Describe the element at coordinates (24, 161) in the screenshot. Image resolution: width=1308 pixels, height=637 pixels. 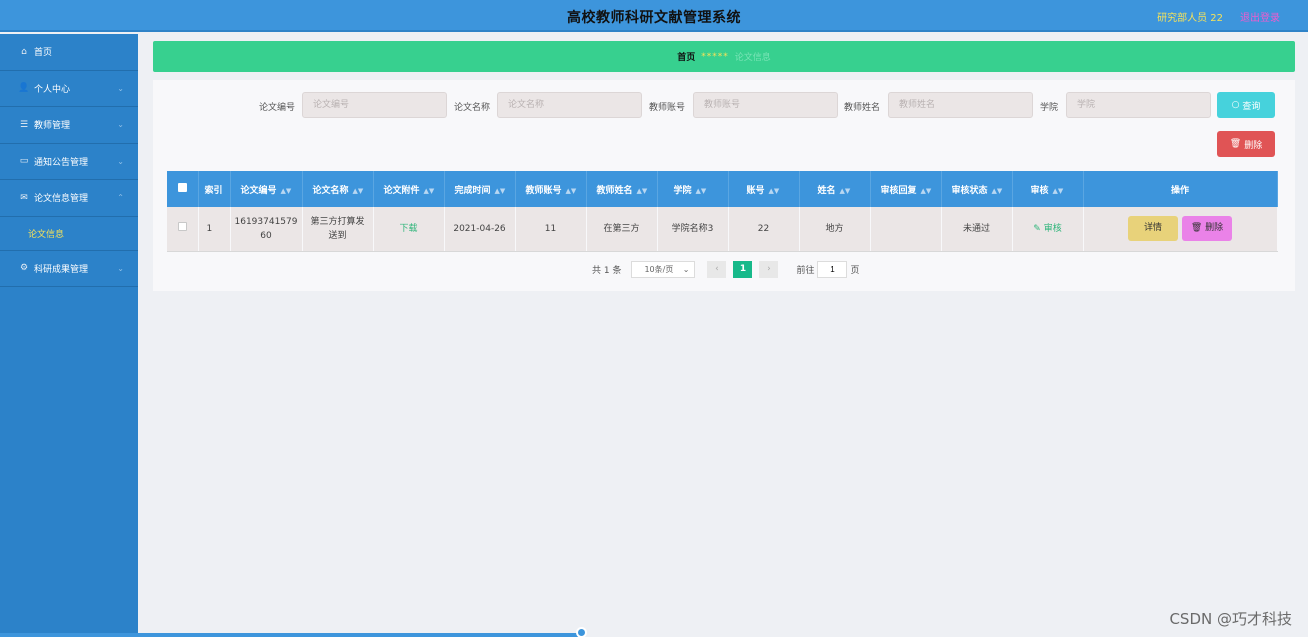
I see `message-icon: ▭` at that location.